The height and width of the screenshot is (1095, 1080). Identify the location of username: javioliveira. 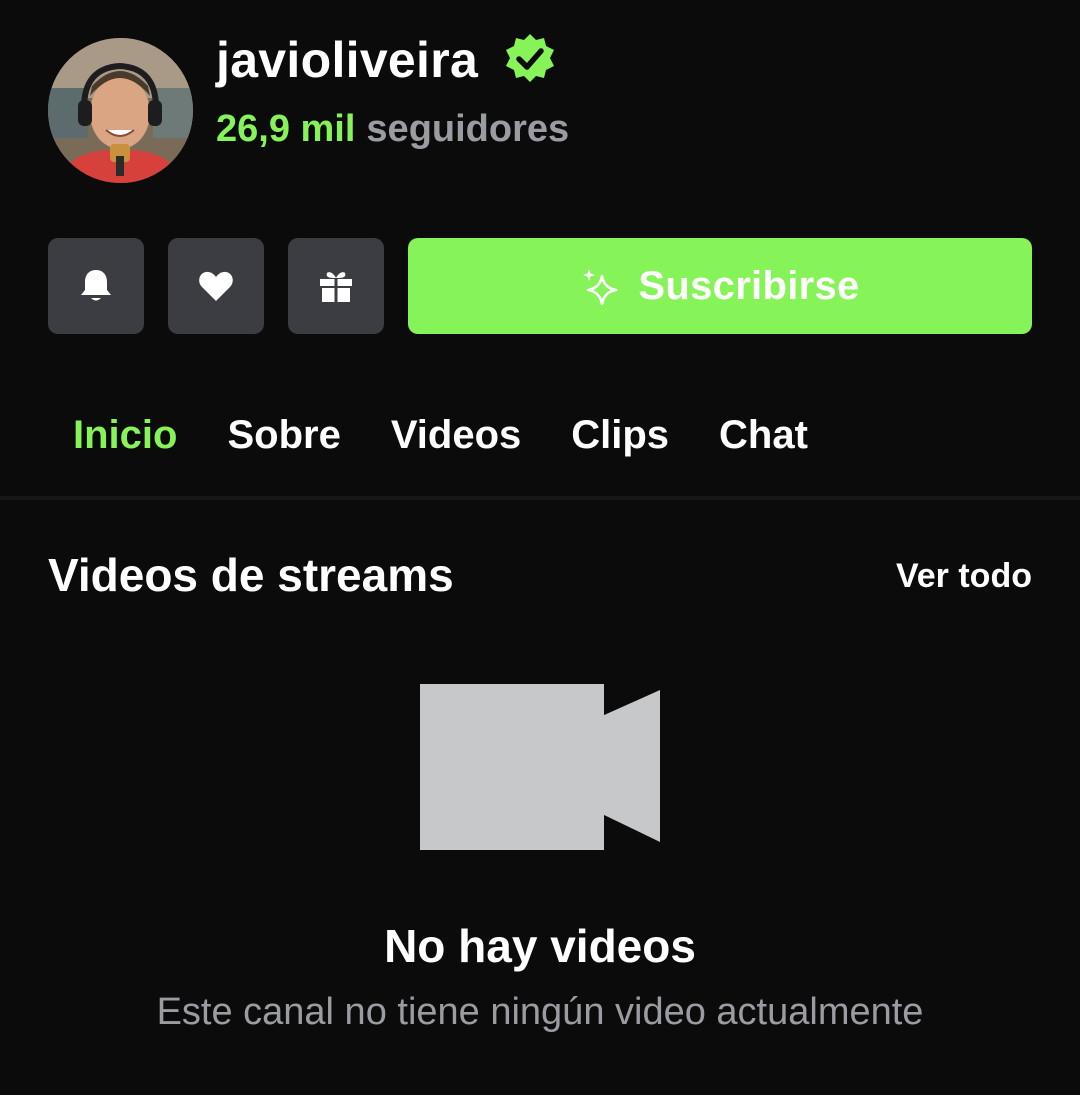
(347, 60).